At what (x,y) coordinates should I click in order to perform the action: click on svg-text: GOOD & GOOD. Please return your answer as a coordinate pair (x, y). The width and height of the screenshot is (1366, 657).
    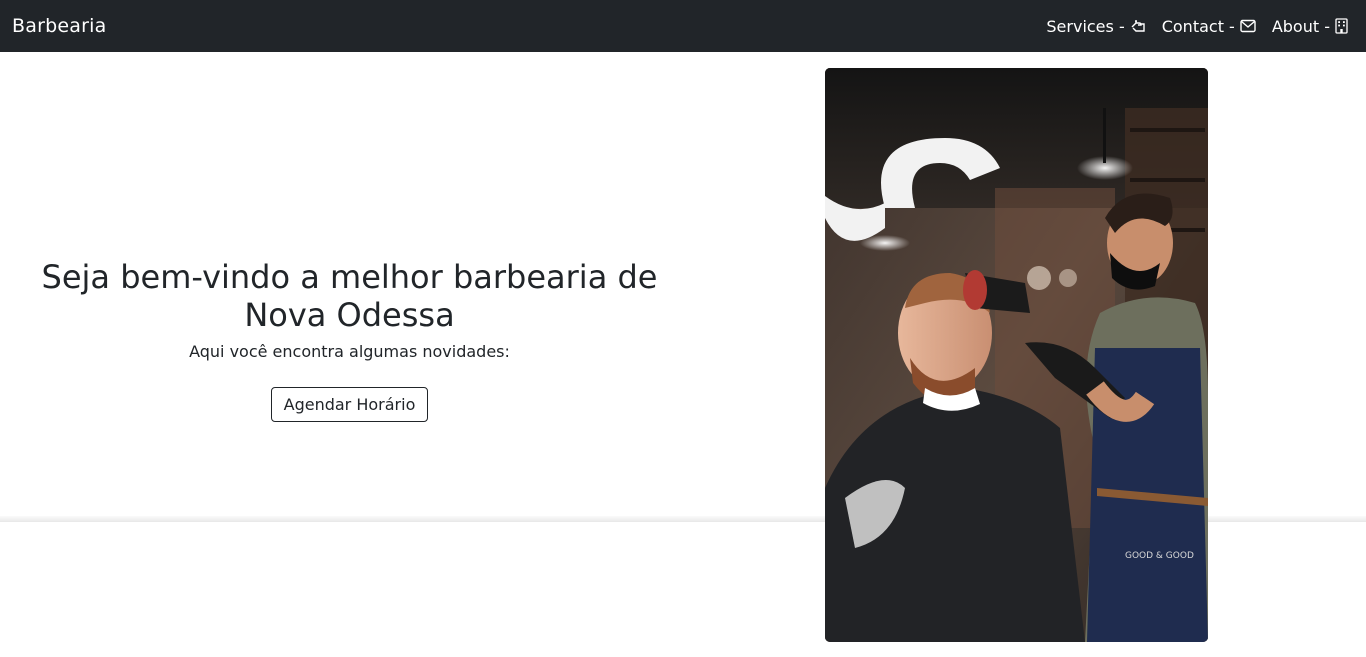
    Looking at the image, I should click on (1159, 556).